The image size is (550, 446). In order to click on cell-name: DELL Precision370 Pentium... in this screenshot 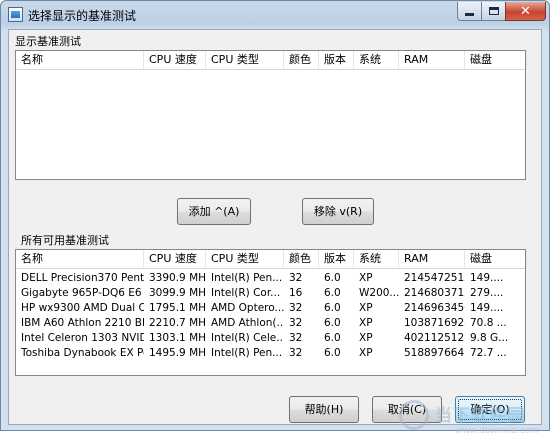, I will do `click(82, 278)`.